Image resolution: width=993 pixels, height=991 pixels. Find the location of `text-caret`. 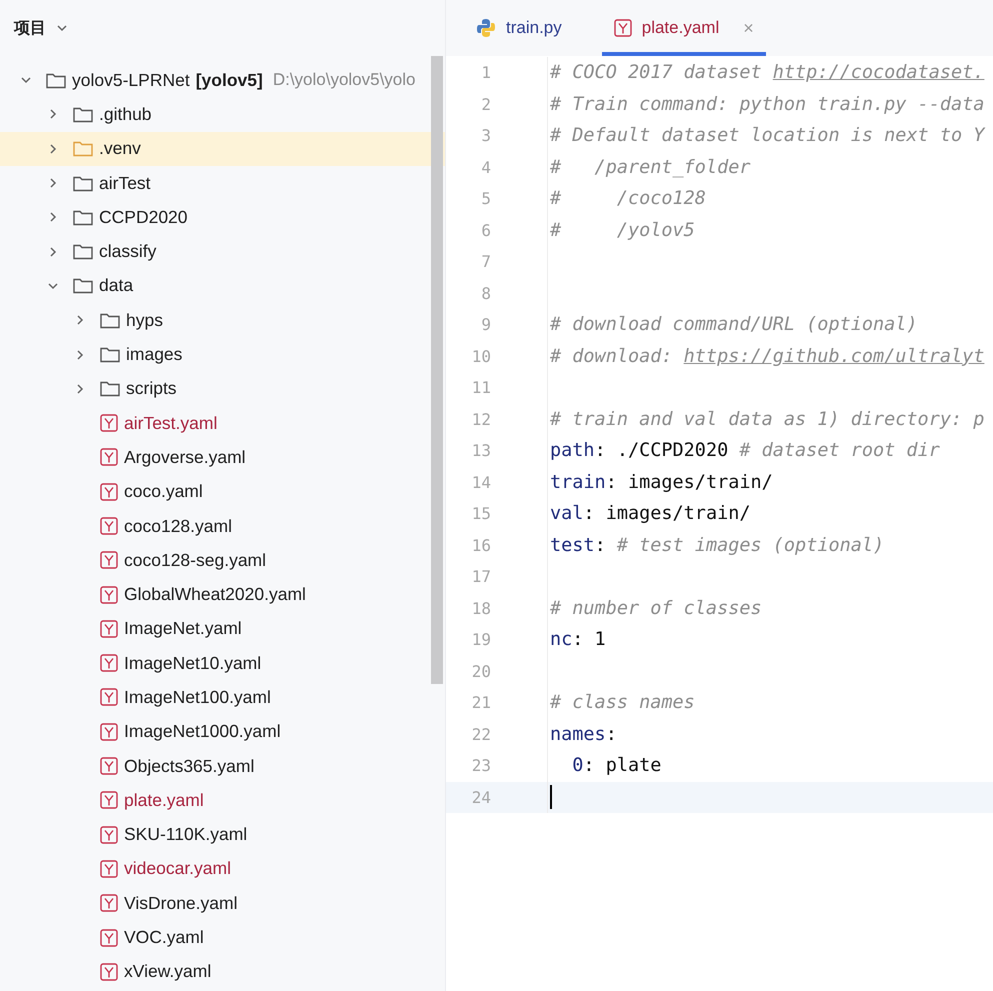

text-caret is located at coordinates (551, 797).